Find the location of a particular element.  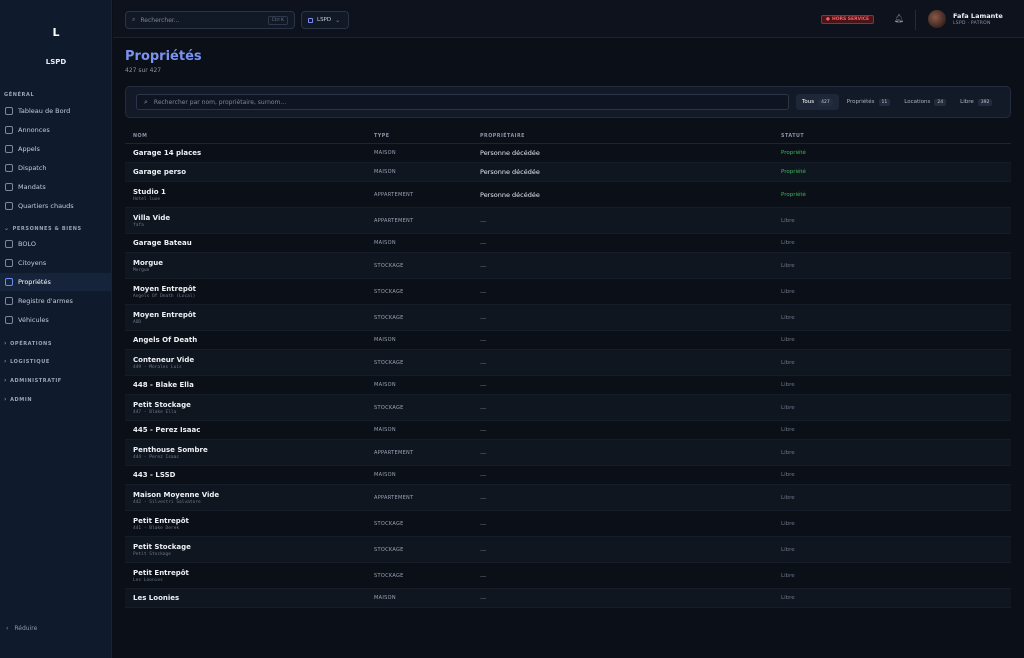

app-logo: L is located at coordinates (56, 32).